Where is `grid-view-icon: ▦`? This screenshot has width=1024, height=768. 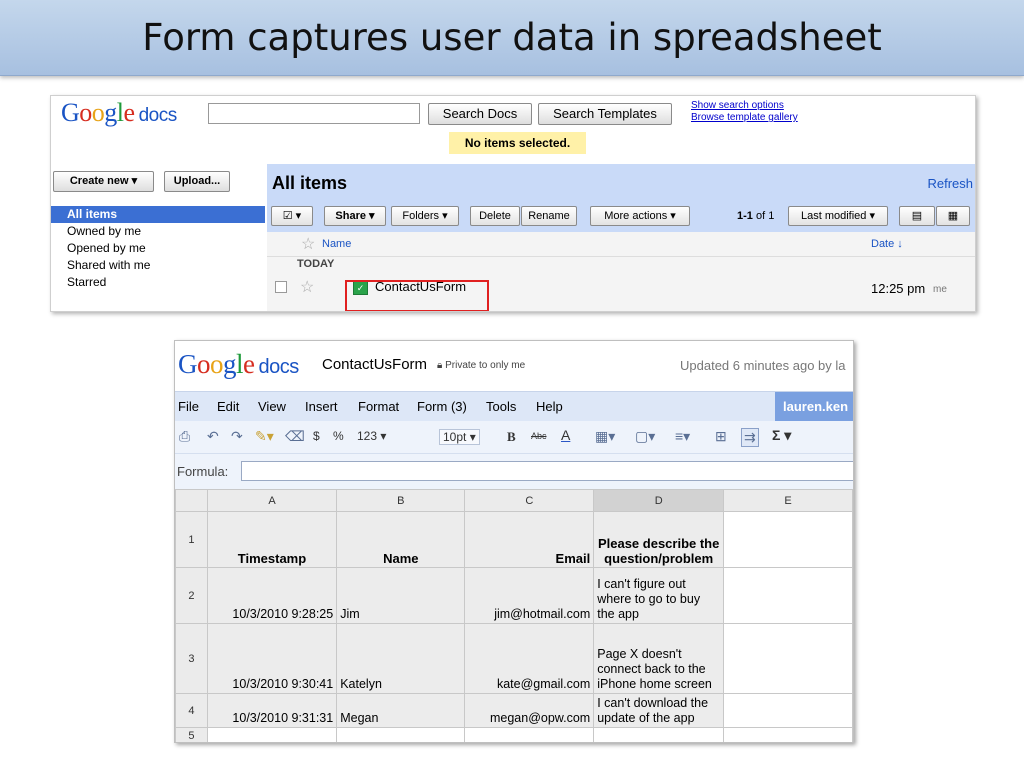 grid-view-icon: ▦ is located at coordinates (953, 216).